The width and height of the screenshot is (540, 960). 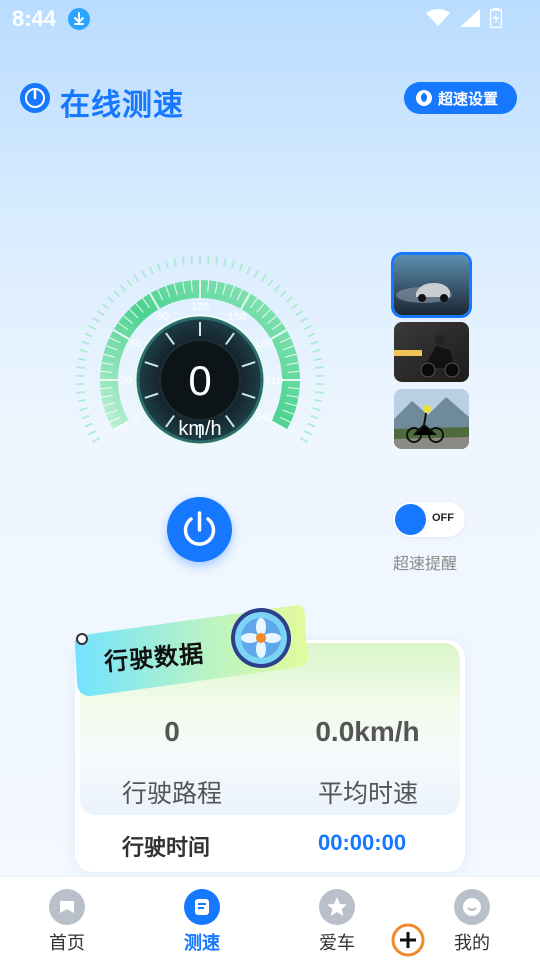 I want to click on drop-icon, so click(x=424, y=98).